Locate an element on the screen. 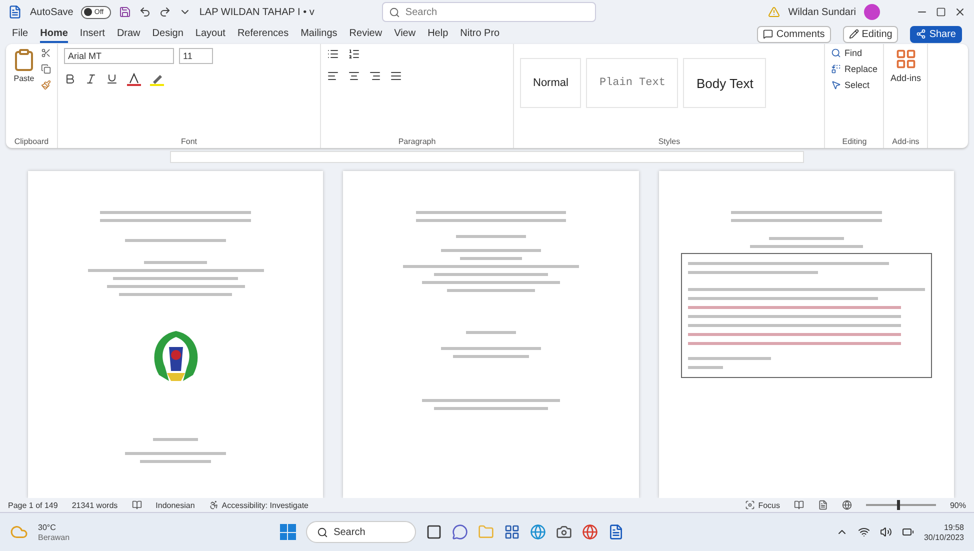  font-name-field: Arial MT is located at coordinates (119, 56).